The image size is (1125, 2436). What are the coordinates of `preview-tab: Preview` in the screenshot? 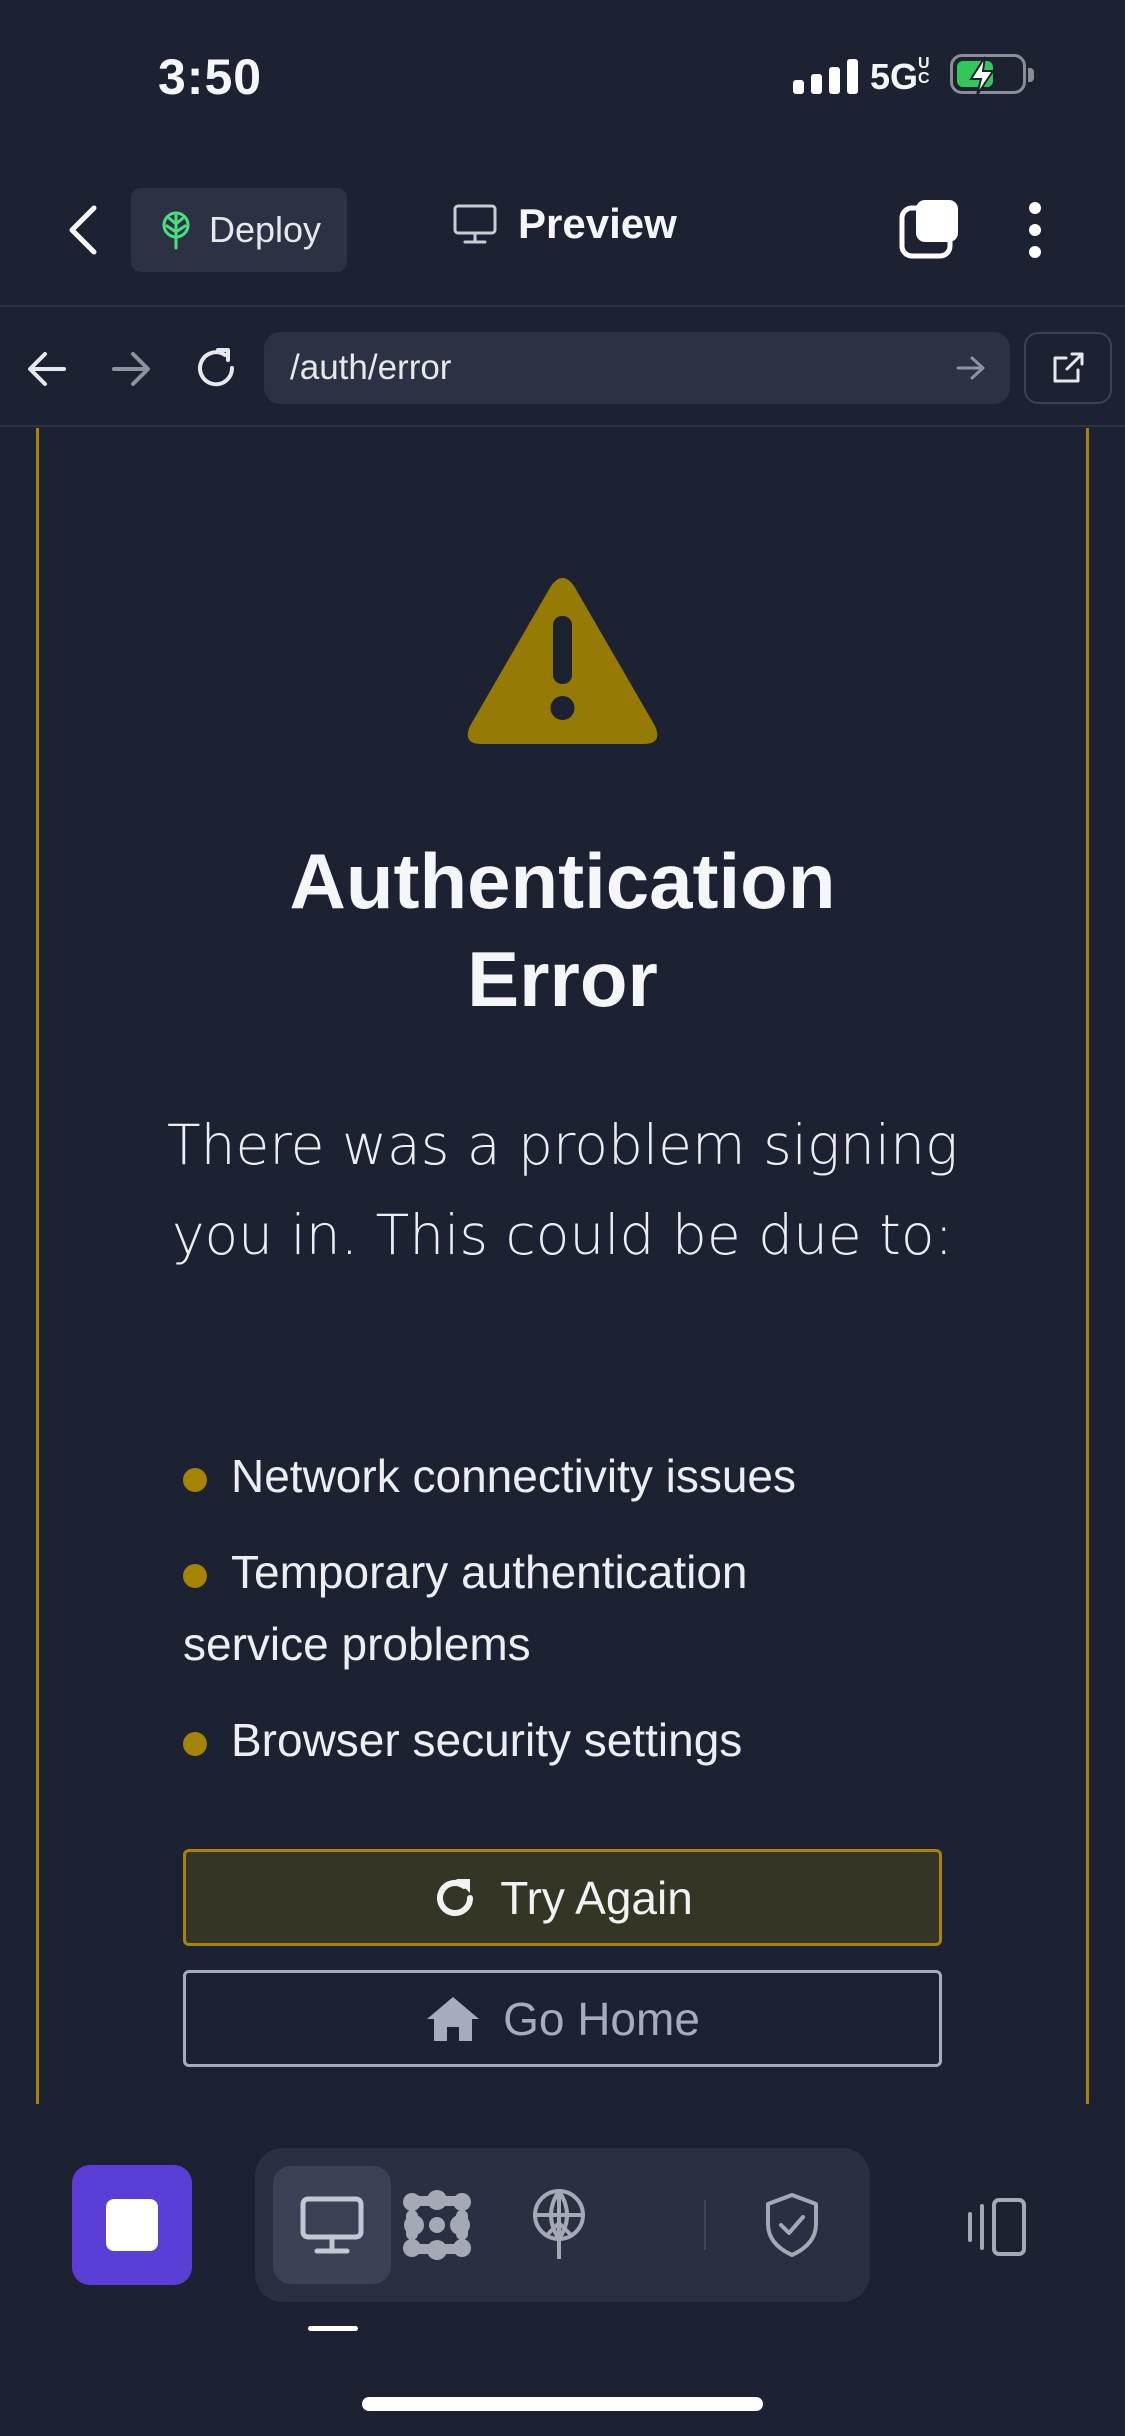 It's located at (564, 224).